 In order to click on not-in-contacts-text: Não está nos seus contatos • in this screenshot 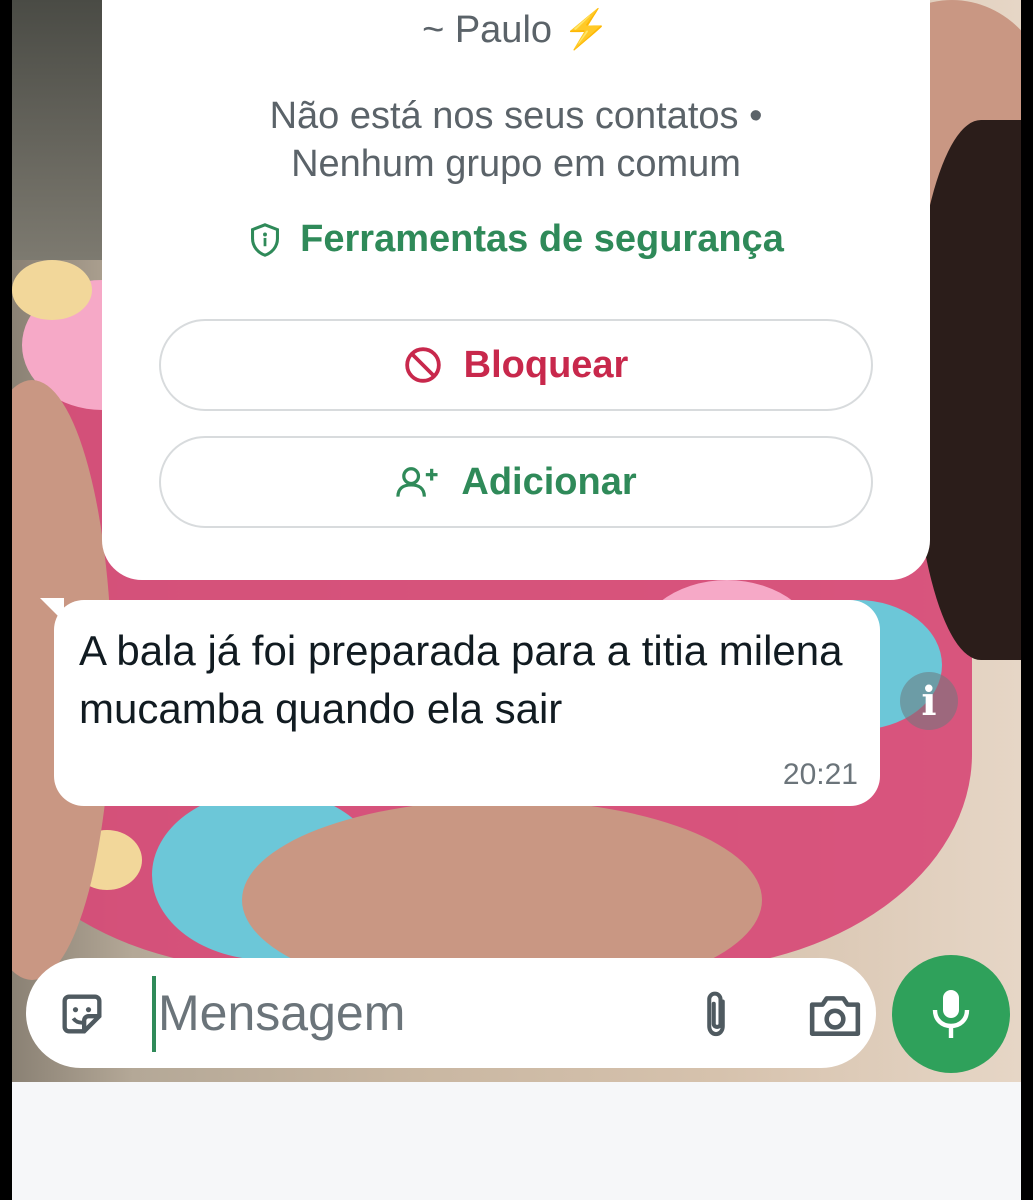, I will do `click(516, 116)`.